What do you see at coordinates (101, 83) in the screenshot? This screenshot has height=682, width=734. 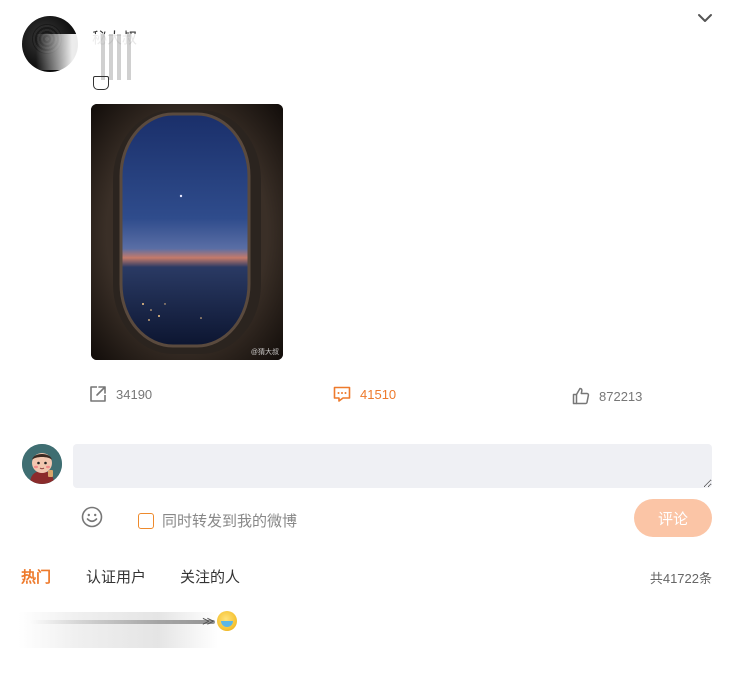 I see `post-text-glyph` at bounding box center [101, 83].